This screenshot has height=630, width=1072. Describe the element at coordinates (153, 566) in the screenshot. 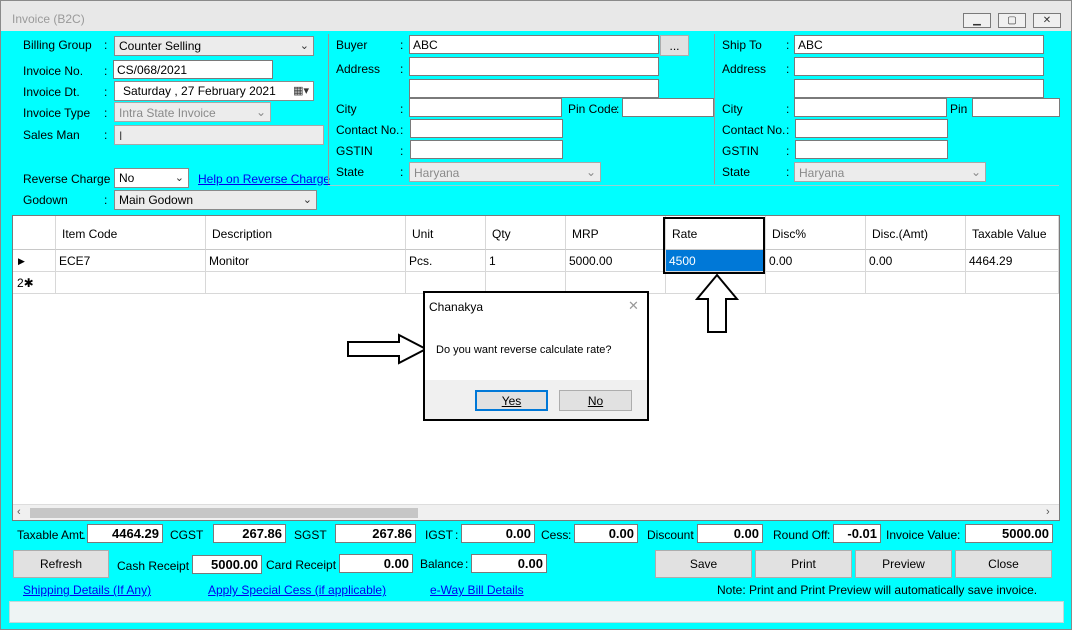

I see `cash-receipt-label: Cash Receipt` at that location.